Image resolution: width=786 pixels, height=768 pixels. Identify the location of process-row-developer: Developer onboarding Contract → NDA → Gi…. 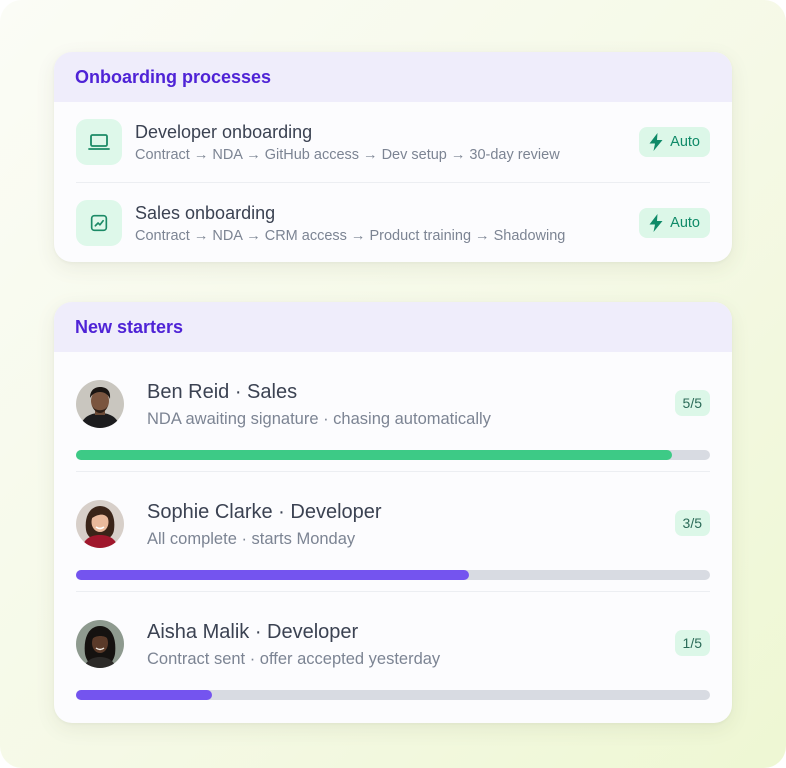
(393, 142).